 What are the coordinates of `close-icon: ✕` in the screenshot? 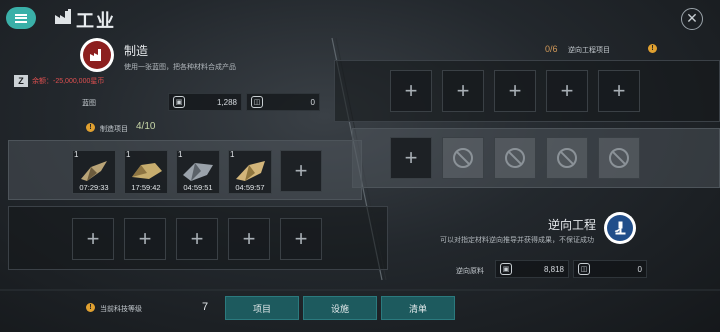 It's located at (692, 18).